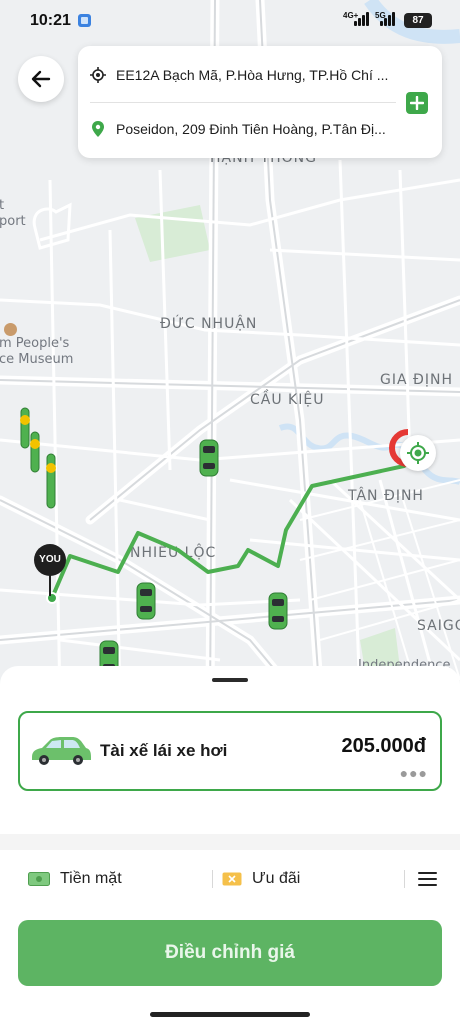 This screenshot has height=1024, width=460. I want to click on cash-icon, so click(39, 879).